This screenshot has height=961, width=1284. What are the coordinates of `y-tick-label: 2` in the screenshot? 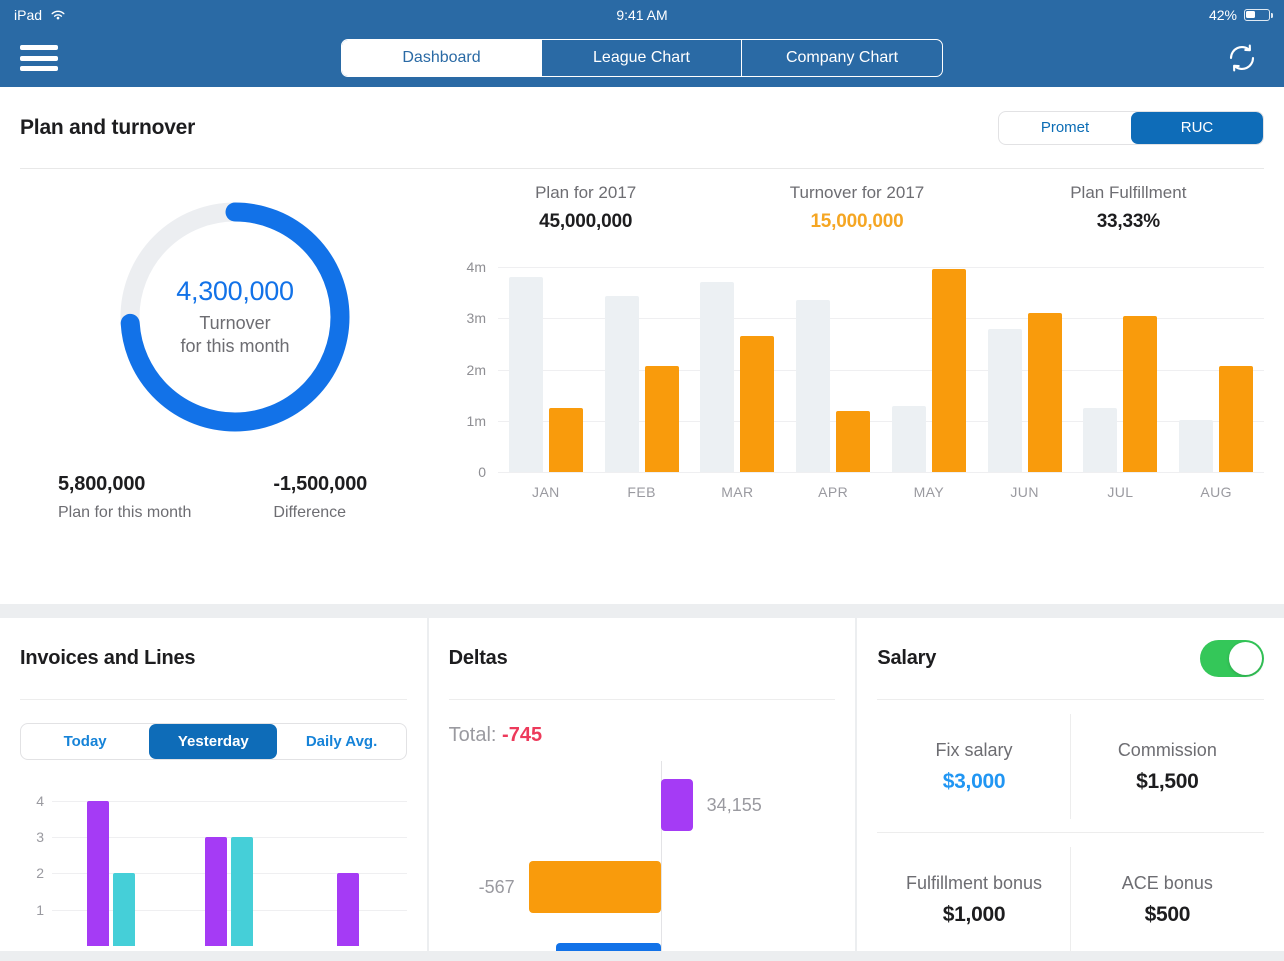 It's located at (40, 873).